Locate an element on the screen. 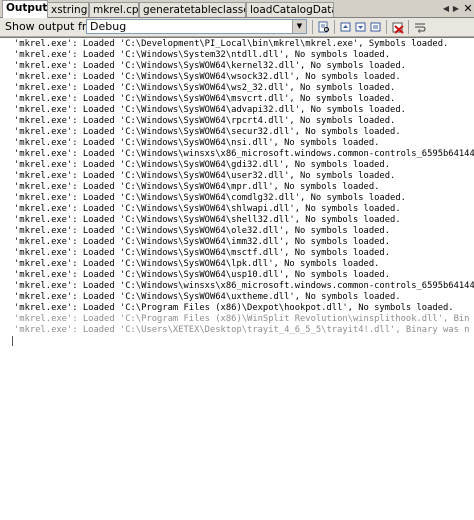  tab-scroll-right-icon: ▶ is located at coordinates (456, 9).